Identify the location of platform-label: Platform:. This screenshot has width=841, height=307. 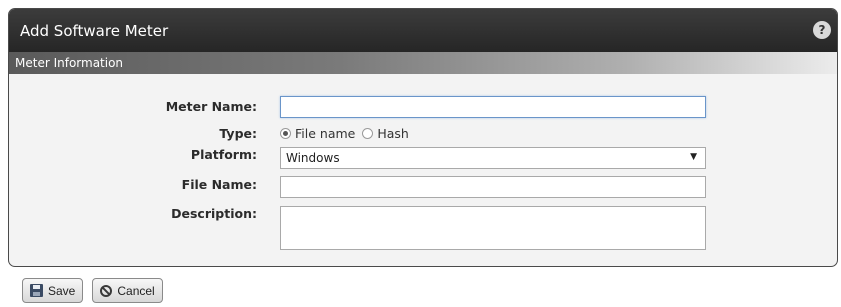
(223, 154).